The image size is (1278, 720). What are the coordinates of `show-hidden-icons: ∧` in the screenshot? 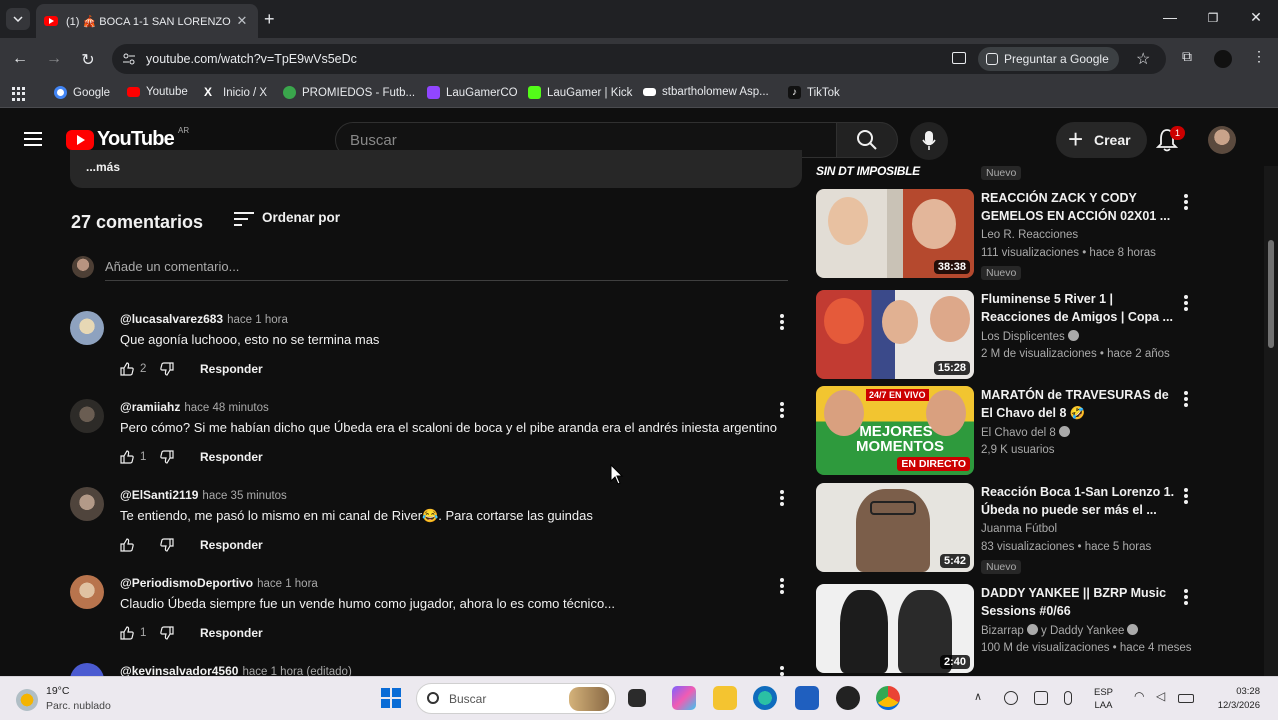 It's located at (981, 697).